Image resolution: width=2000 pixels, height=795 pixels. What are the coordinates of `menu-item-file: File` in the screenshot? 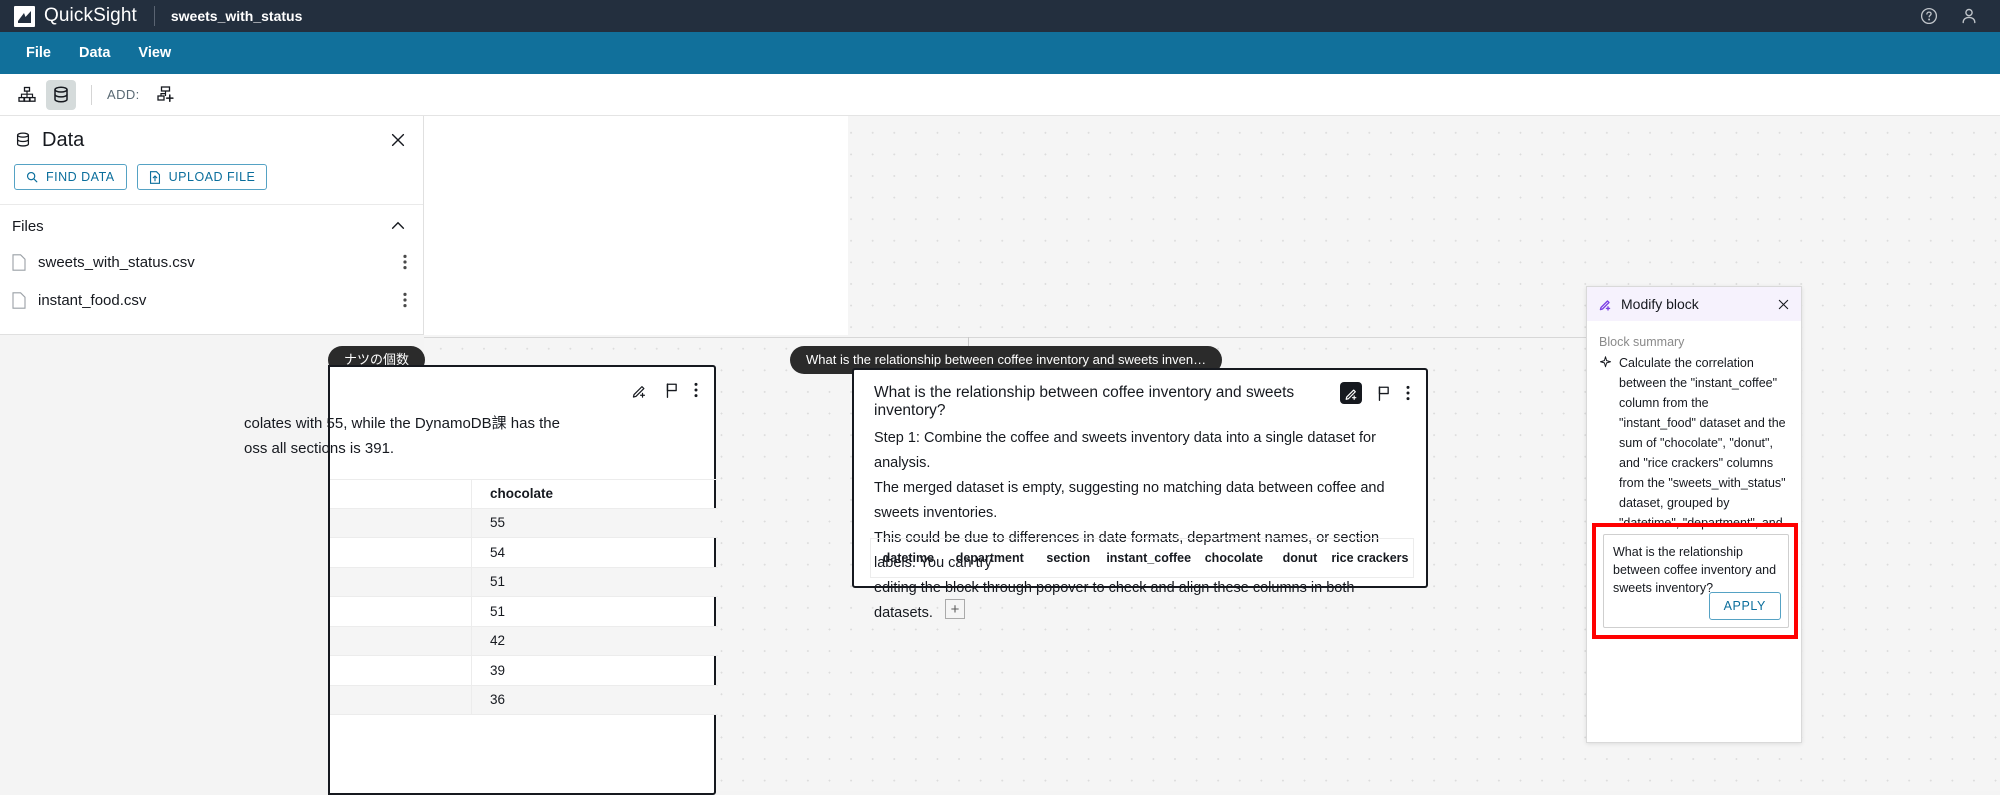 It's located at (38, 53).